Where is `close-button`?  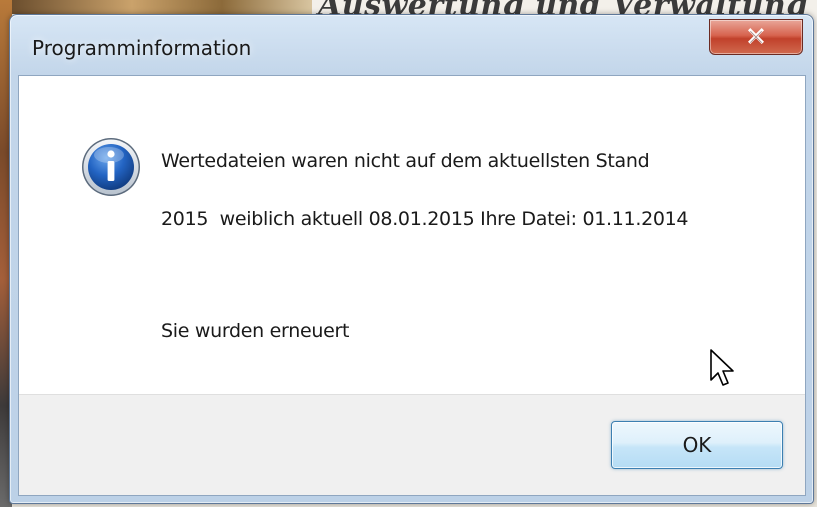 close-button is located at coordinates (756, 37).